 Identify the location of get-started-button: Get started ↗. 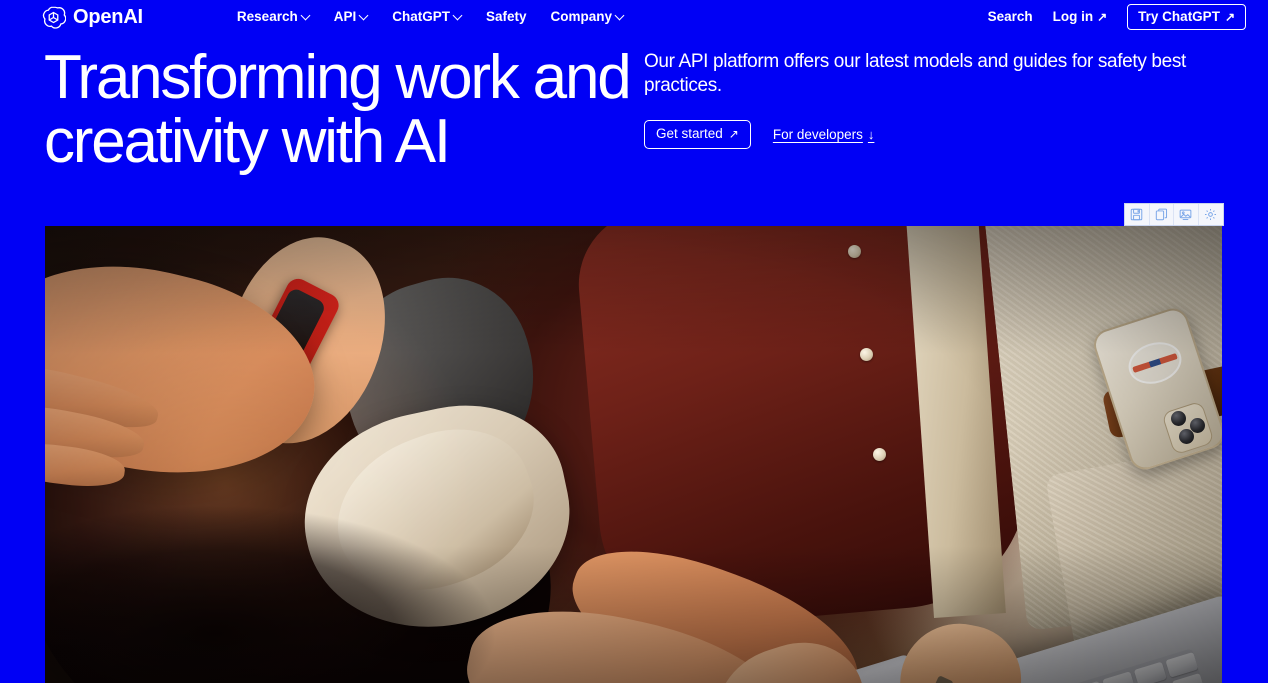
(697, 134).